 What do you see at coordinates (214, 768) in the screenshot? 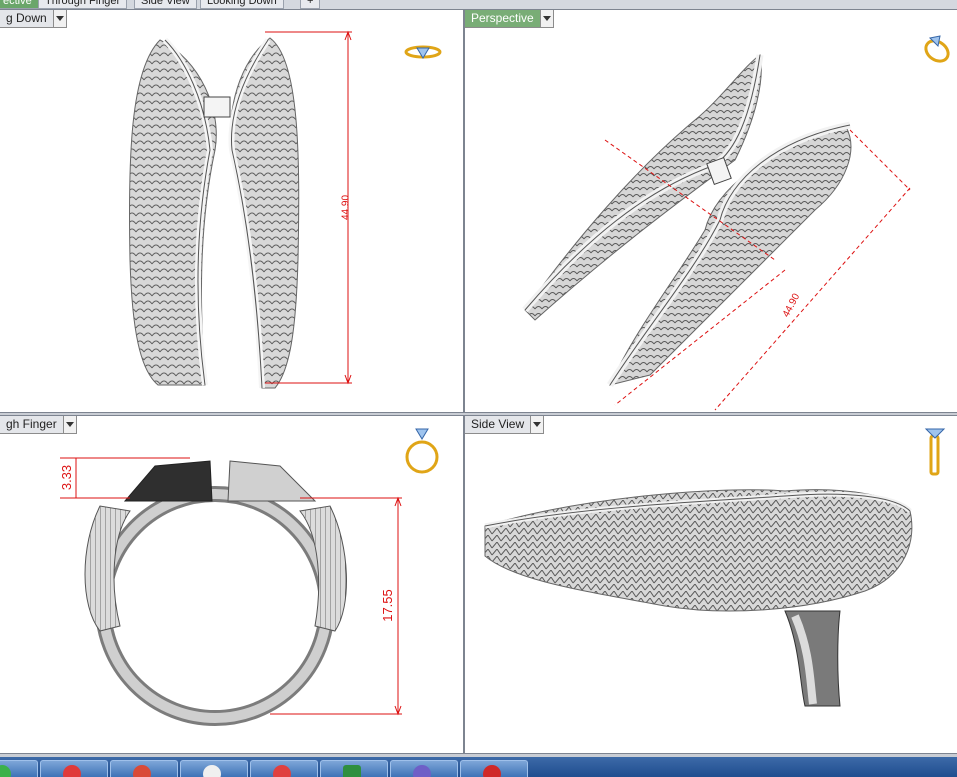
I see `app-x-icon` at bounding box center [214, 768].